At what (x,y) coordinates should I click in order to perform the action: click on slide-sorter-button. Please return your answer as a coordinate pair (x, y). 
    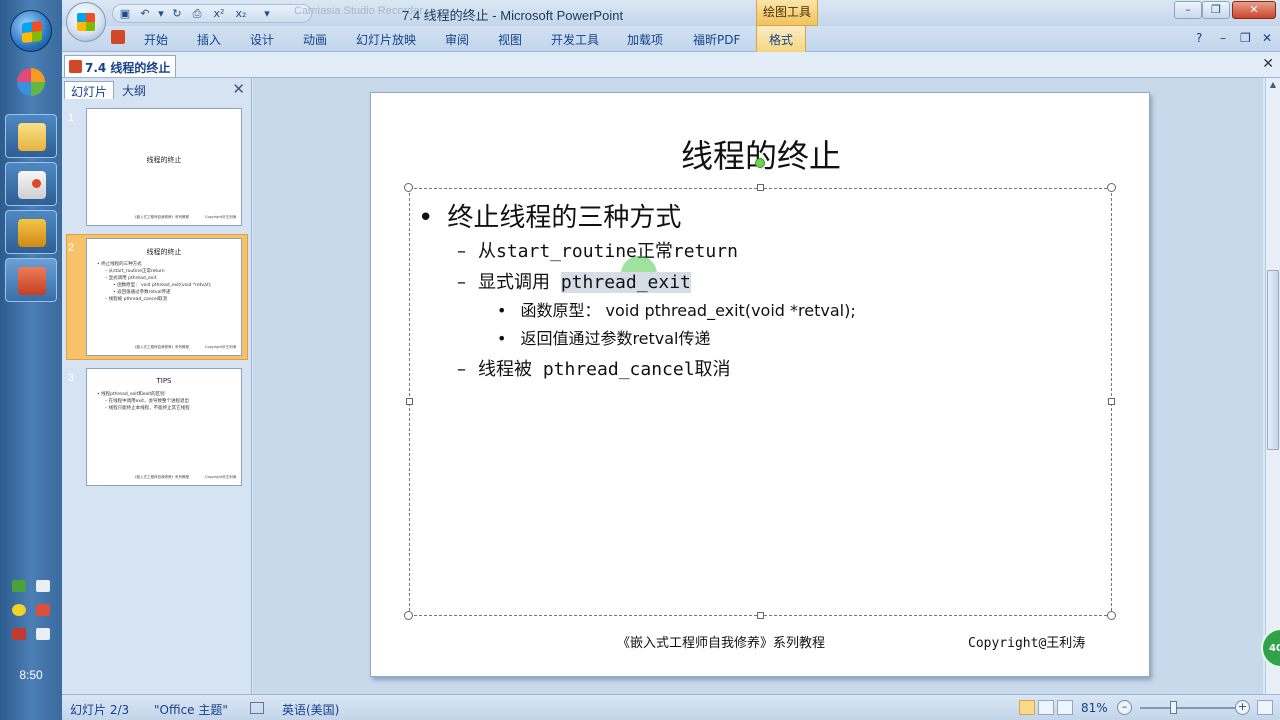
    Looking at the image, I should click on (1046, 707).